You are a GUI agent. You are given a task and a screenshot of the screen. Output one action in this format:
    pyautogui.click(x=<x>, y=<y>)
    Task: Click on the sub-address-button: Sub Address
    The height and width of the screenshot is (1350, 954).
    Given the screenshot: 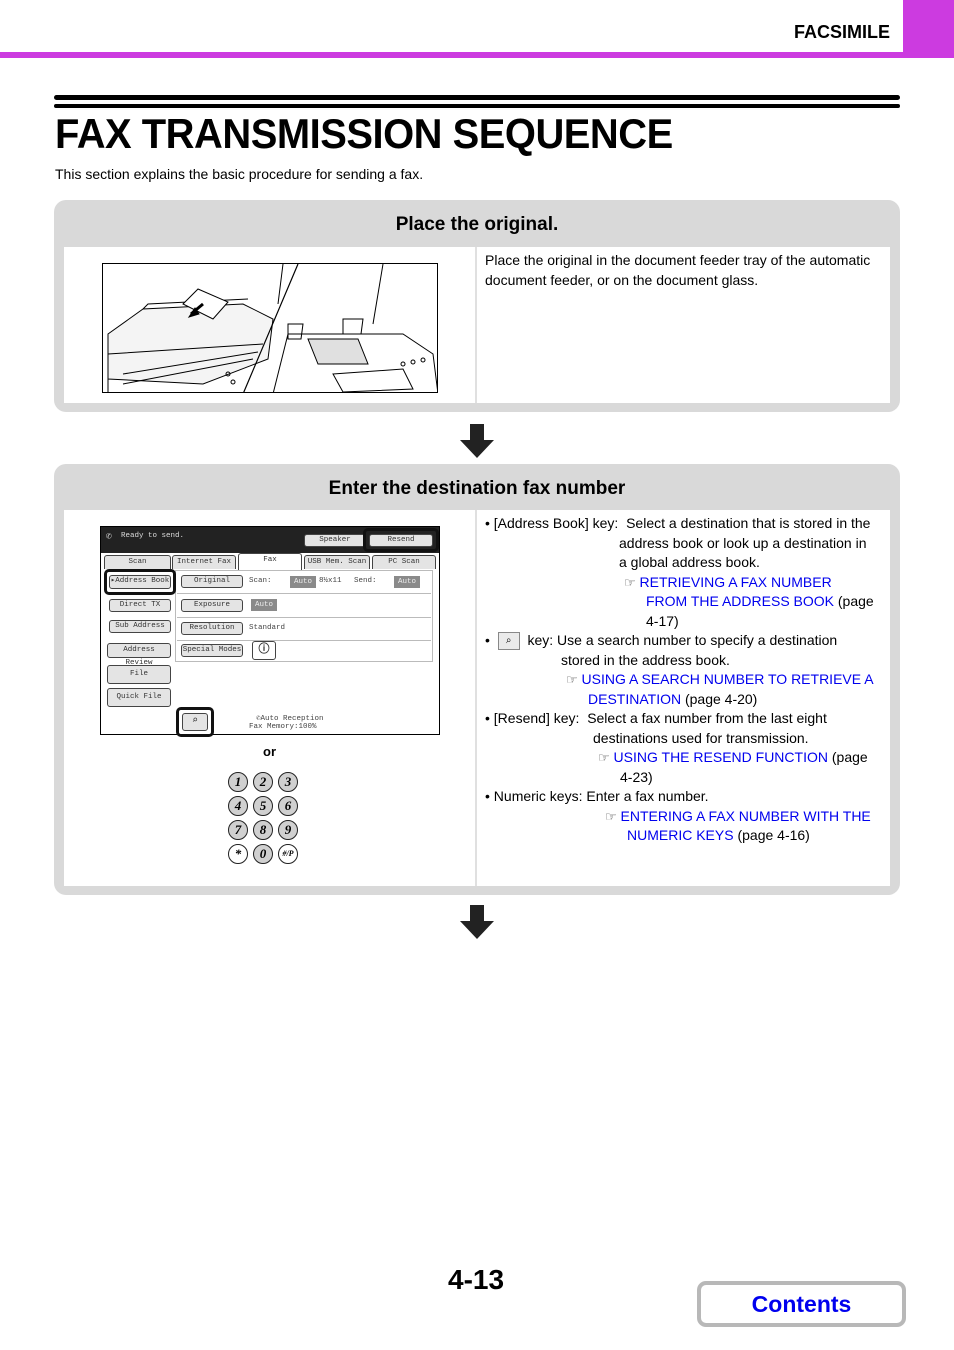 What is the action you would take?
    pyautogui.click(x=140, y=626)
    